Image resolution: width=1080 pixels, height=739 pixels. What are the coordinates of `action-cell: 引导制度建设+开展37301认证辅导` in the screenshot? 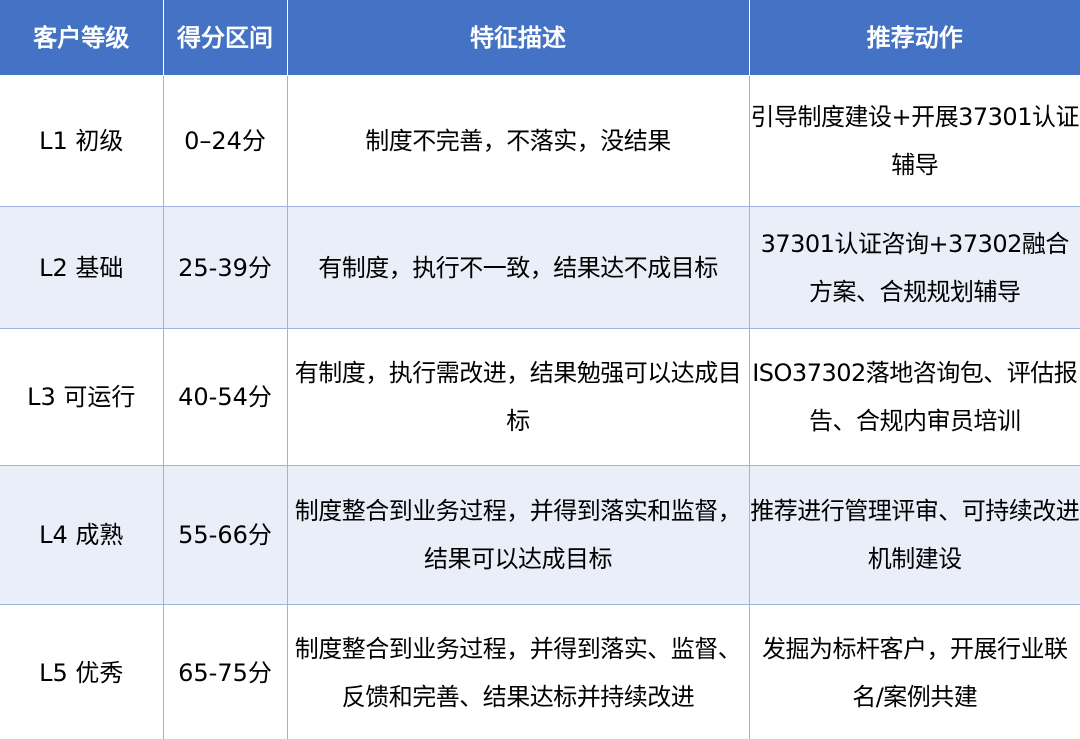 It's located at (914, 141).